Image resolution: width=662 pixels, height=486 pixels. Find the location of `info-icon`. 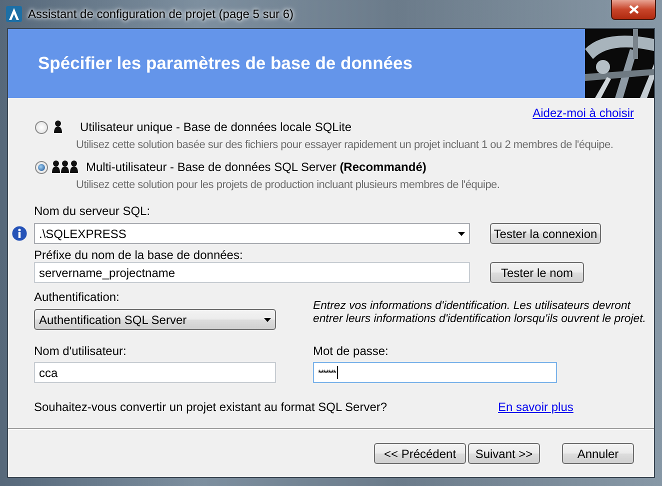

info-icon is located at coordinates (19, 233).